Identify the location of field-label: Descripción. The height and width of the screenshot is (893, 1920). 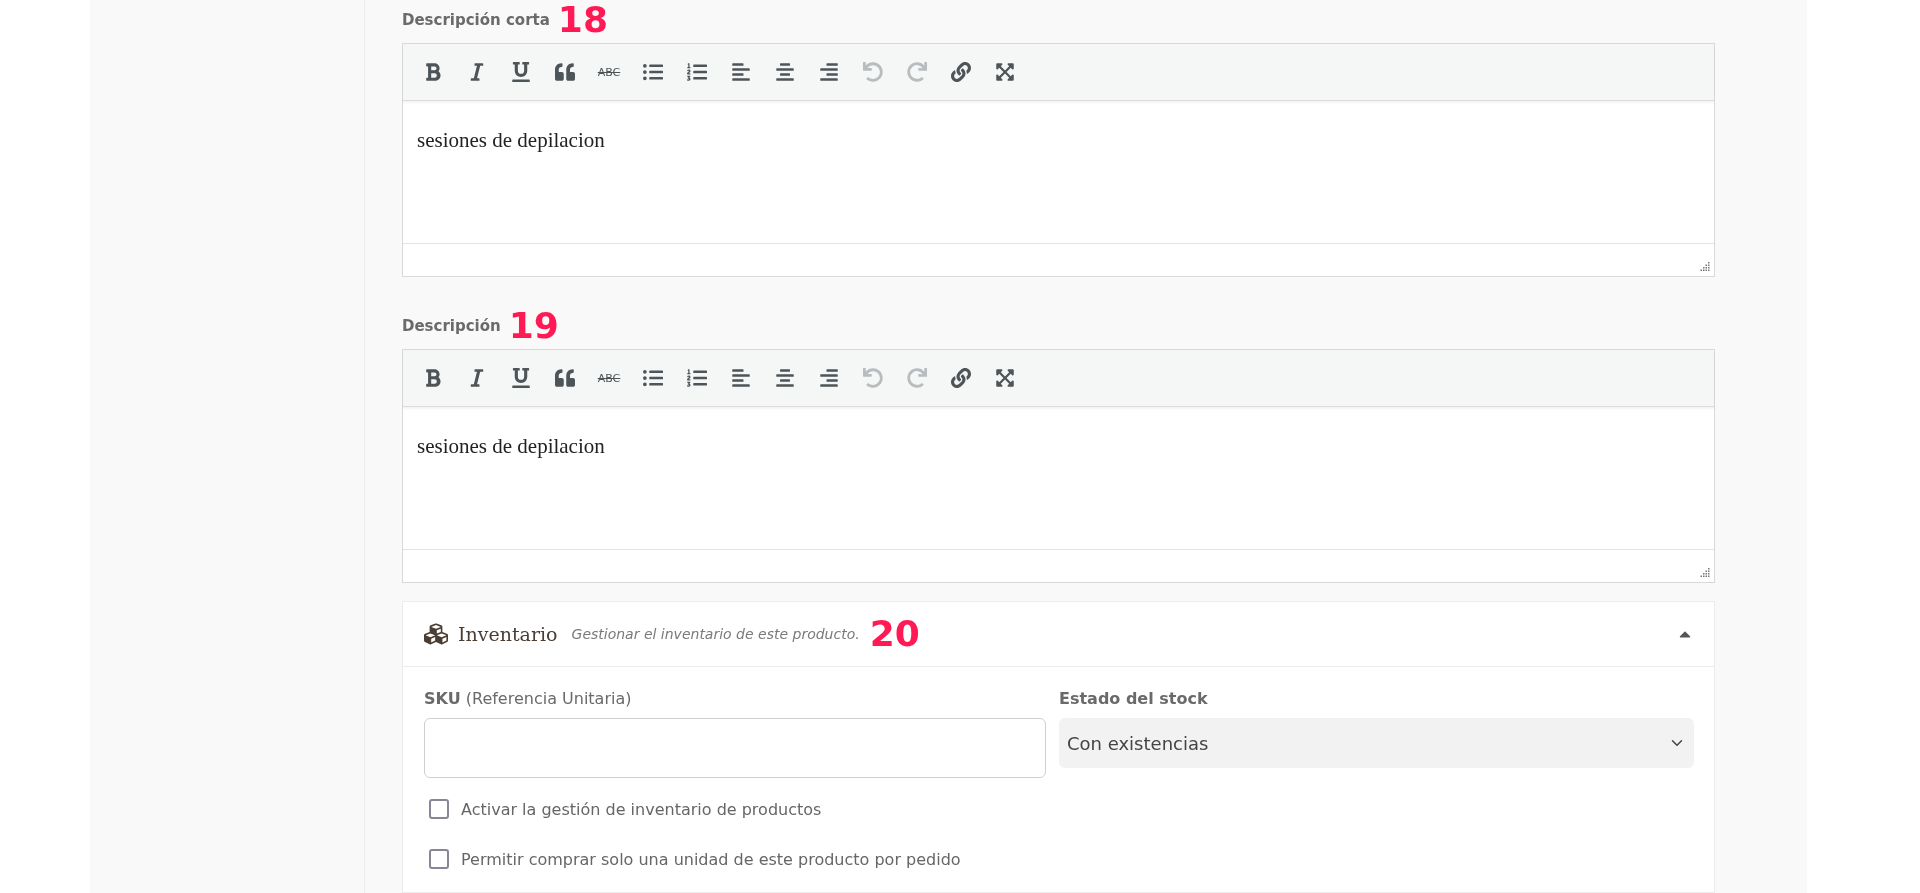
(451, 326).